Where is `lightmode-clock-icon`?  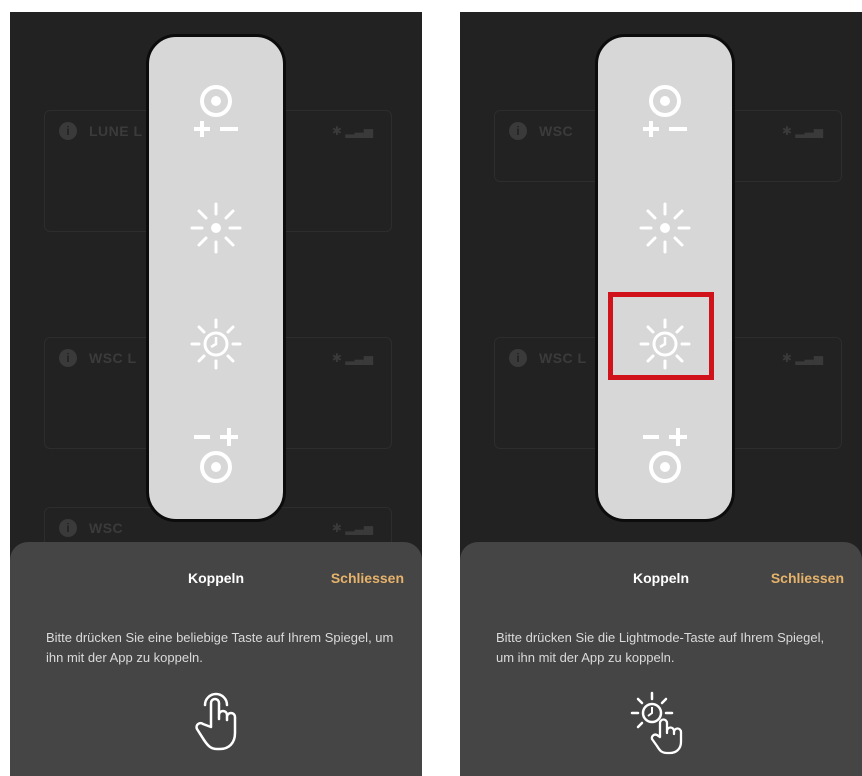 lightmode-clock-icon is located at coordinates (216, 344).